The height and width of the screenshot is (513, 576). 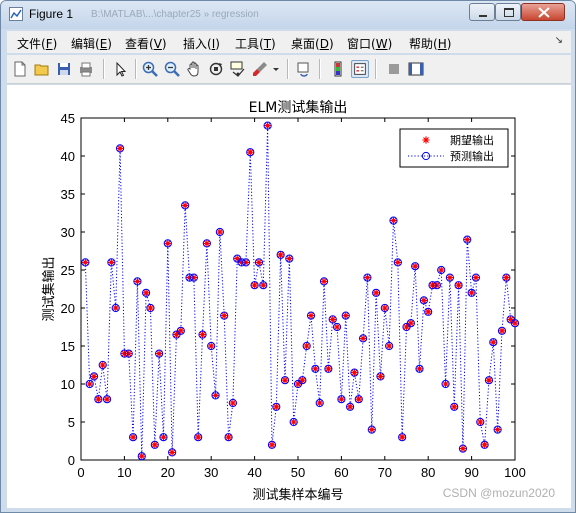 I want to click on x-tick-label: 70, so click(x=385, y=472).